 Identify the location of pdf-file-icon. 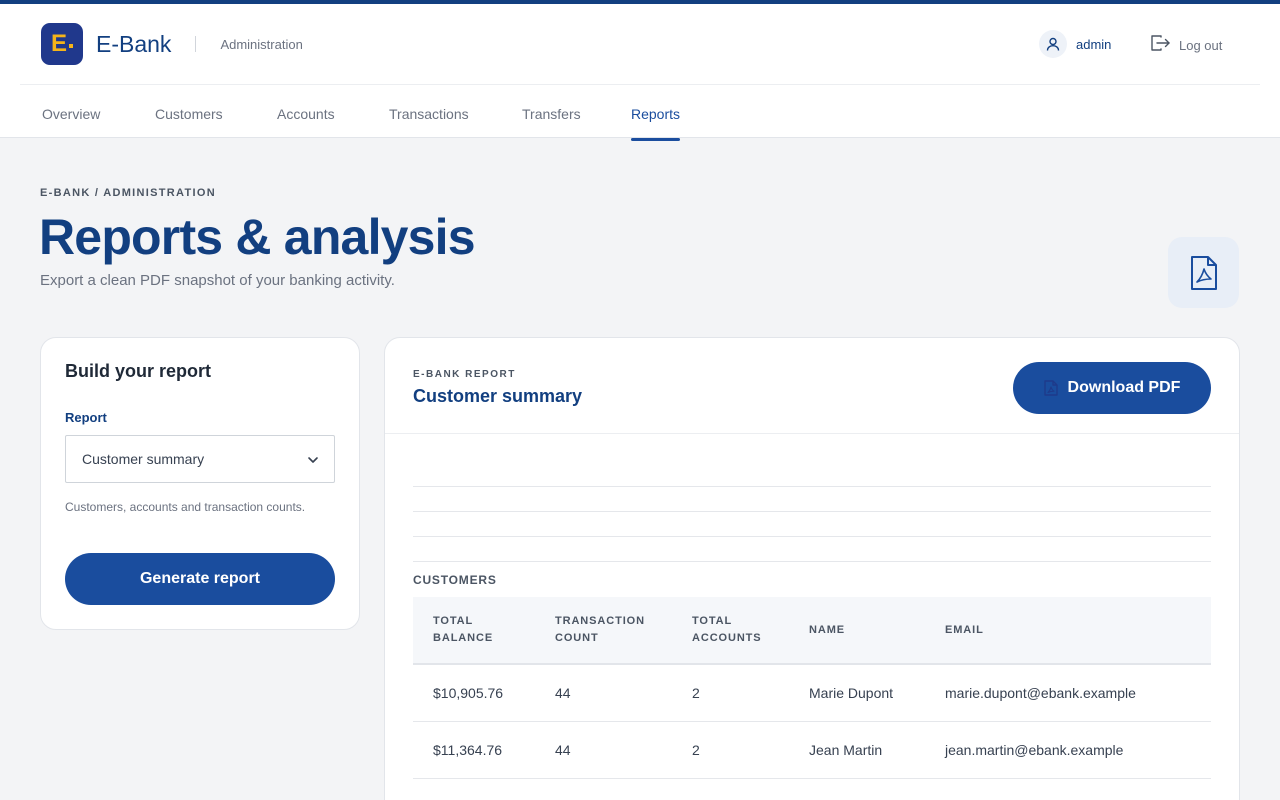
(1203, 272).